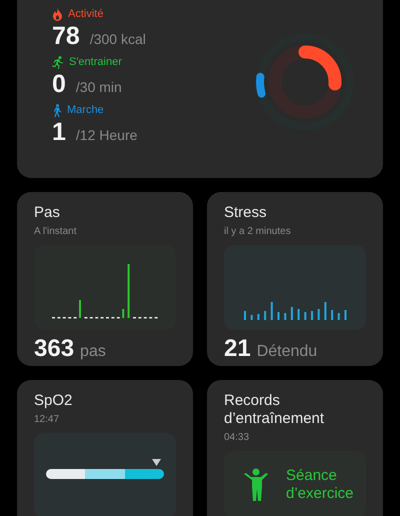 This screenshot has width=400, height=516. Describe the element at coordinates (275, 409) in the screenshot. I see `card-title: Records d’entraînement` at that location.